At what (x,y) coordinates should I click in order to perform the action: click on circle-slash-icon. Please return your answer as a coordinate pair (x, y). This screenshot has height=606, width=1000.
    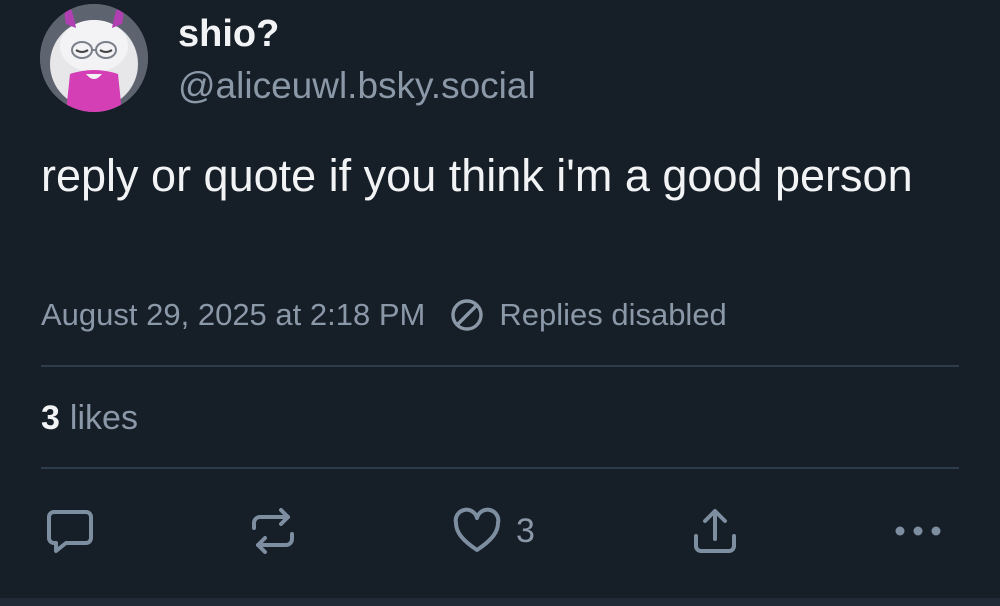
    Looking at the image, I should click on (467, 315).